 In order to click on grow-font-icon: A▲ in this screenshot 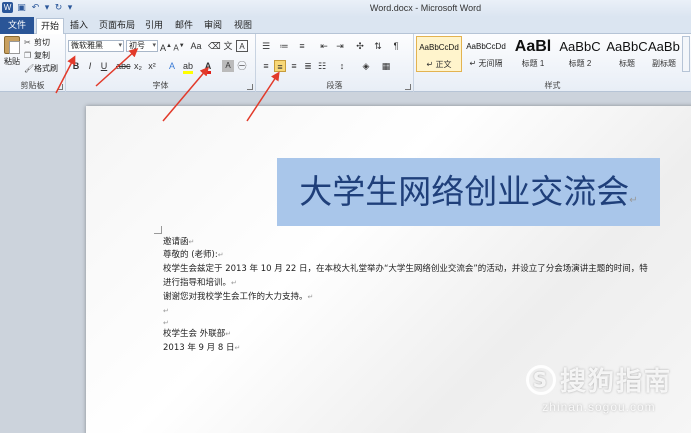, I will do `click(166, 46)`.